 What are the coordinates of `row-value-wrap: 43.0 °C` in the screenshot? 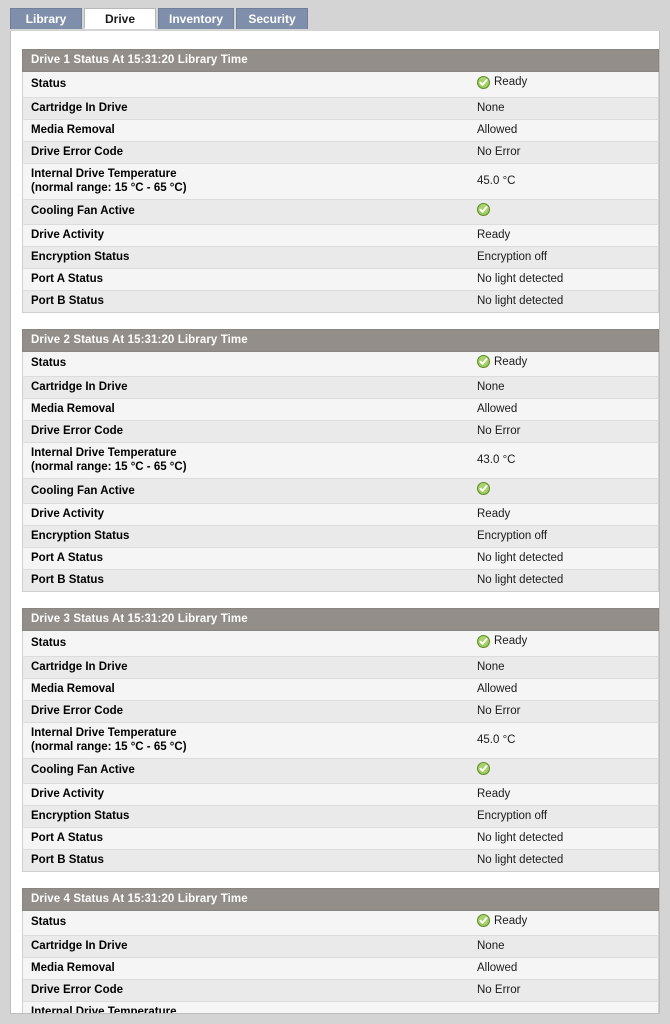 It's located at (496, 460).